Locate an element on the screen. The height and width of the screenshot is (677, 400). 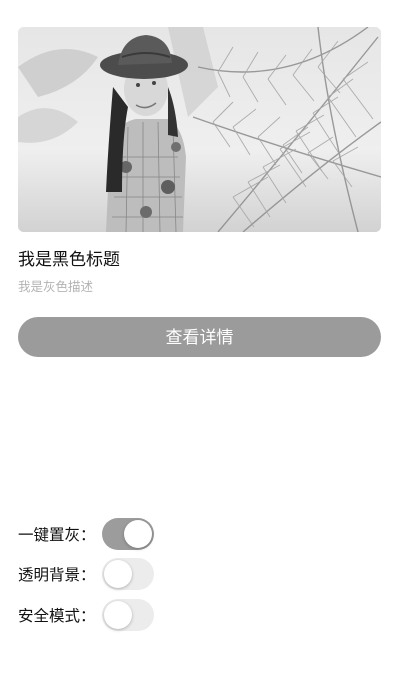
setting-row-transparent-bg: 透明背景： is located at coordinates (86, 574).